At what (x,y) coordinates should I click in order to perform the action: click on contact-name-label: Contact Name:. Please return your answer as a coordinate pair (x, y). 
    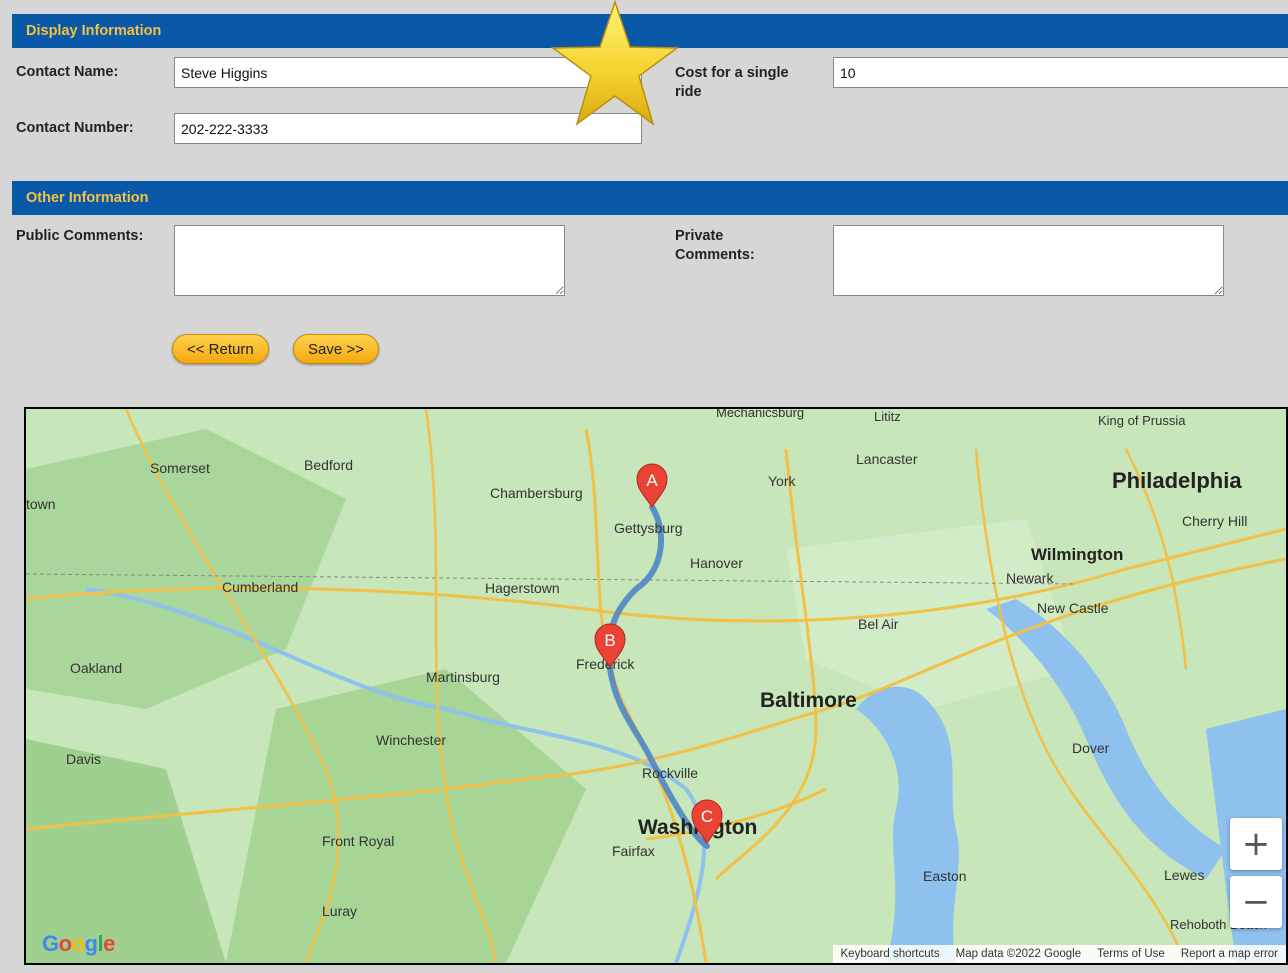
    Looking at the image, I should click on (67, 72).